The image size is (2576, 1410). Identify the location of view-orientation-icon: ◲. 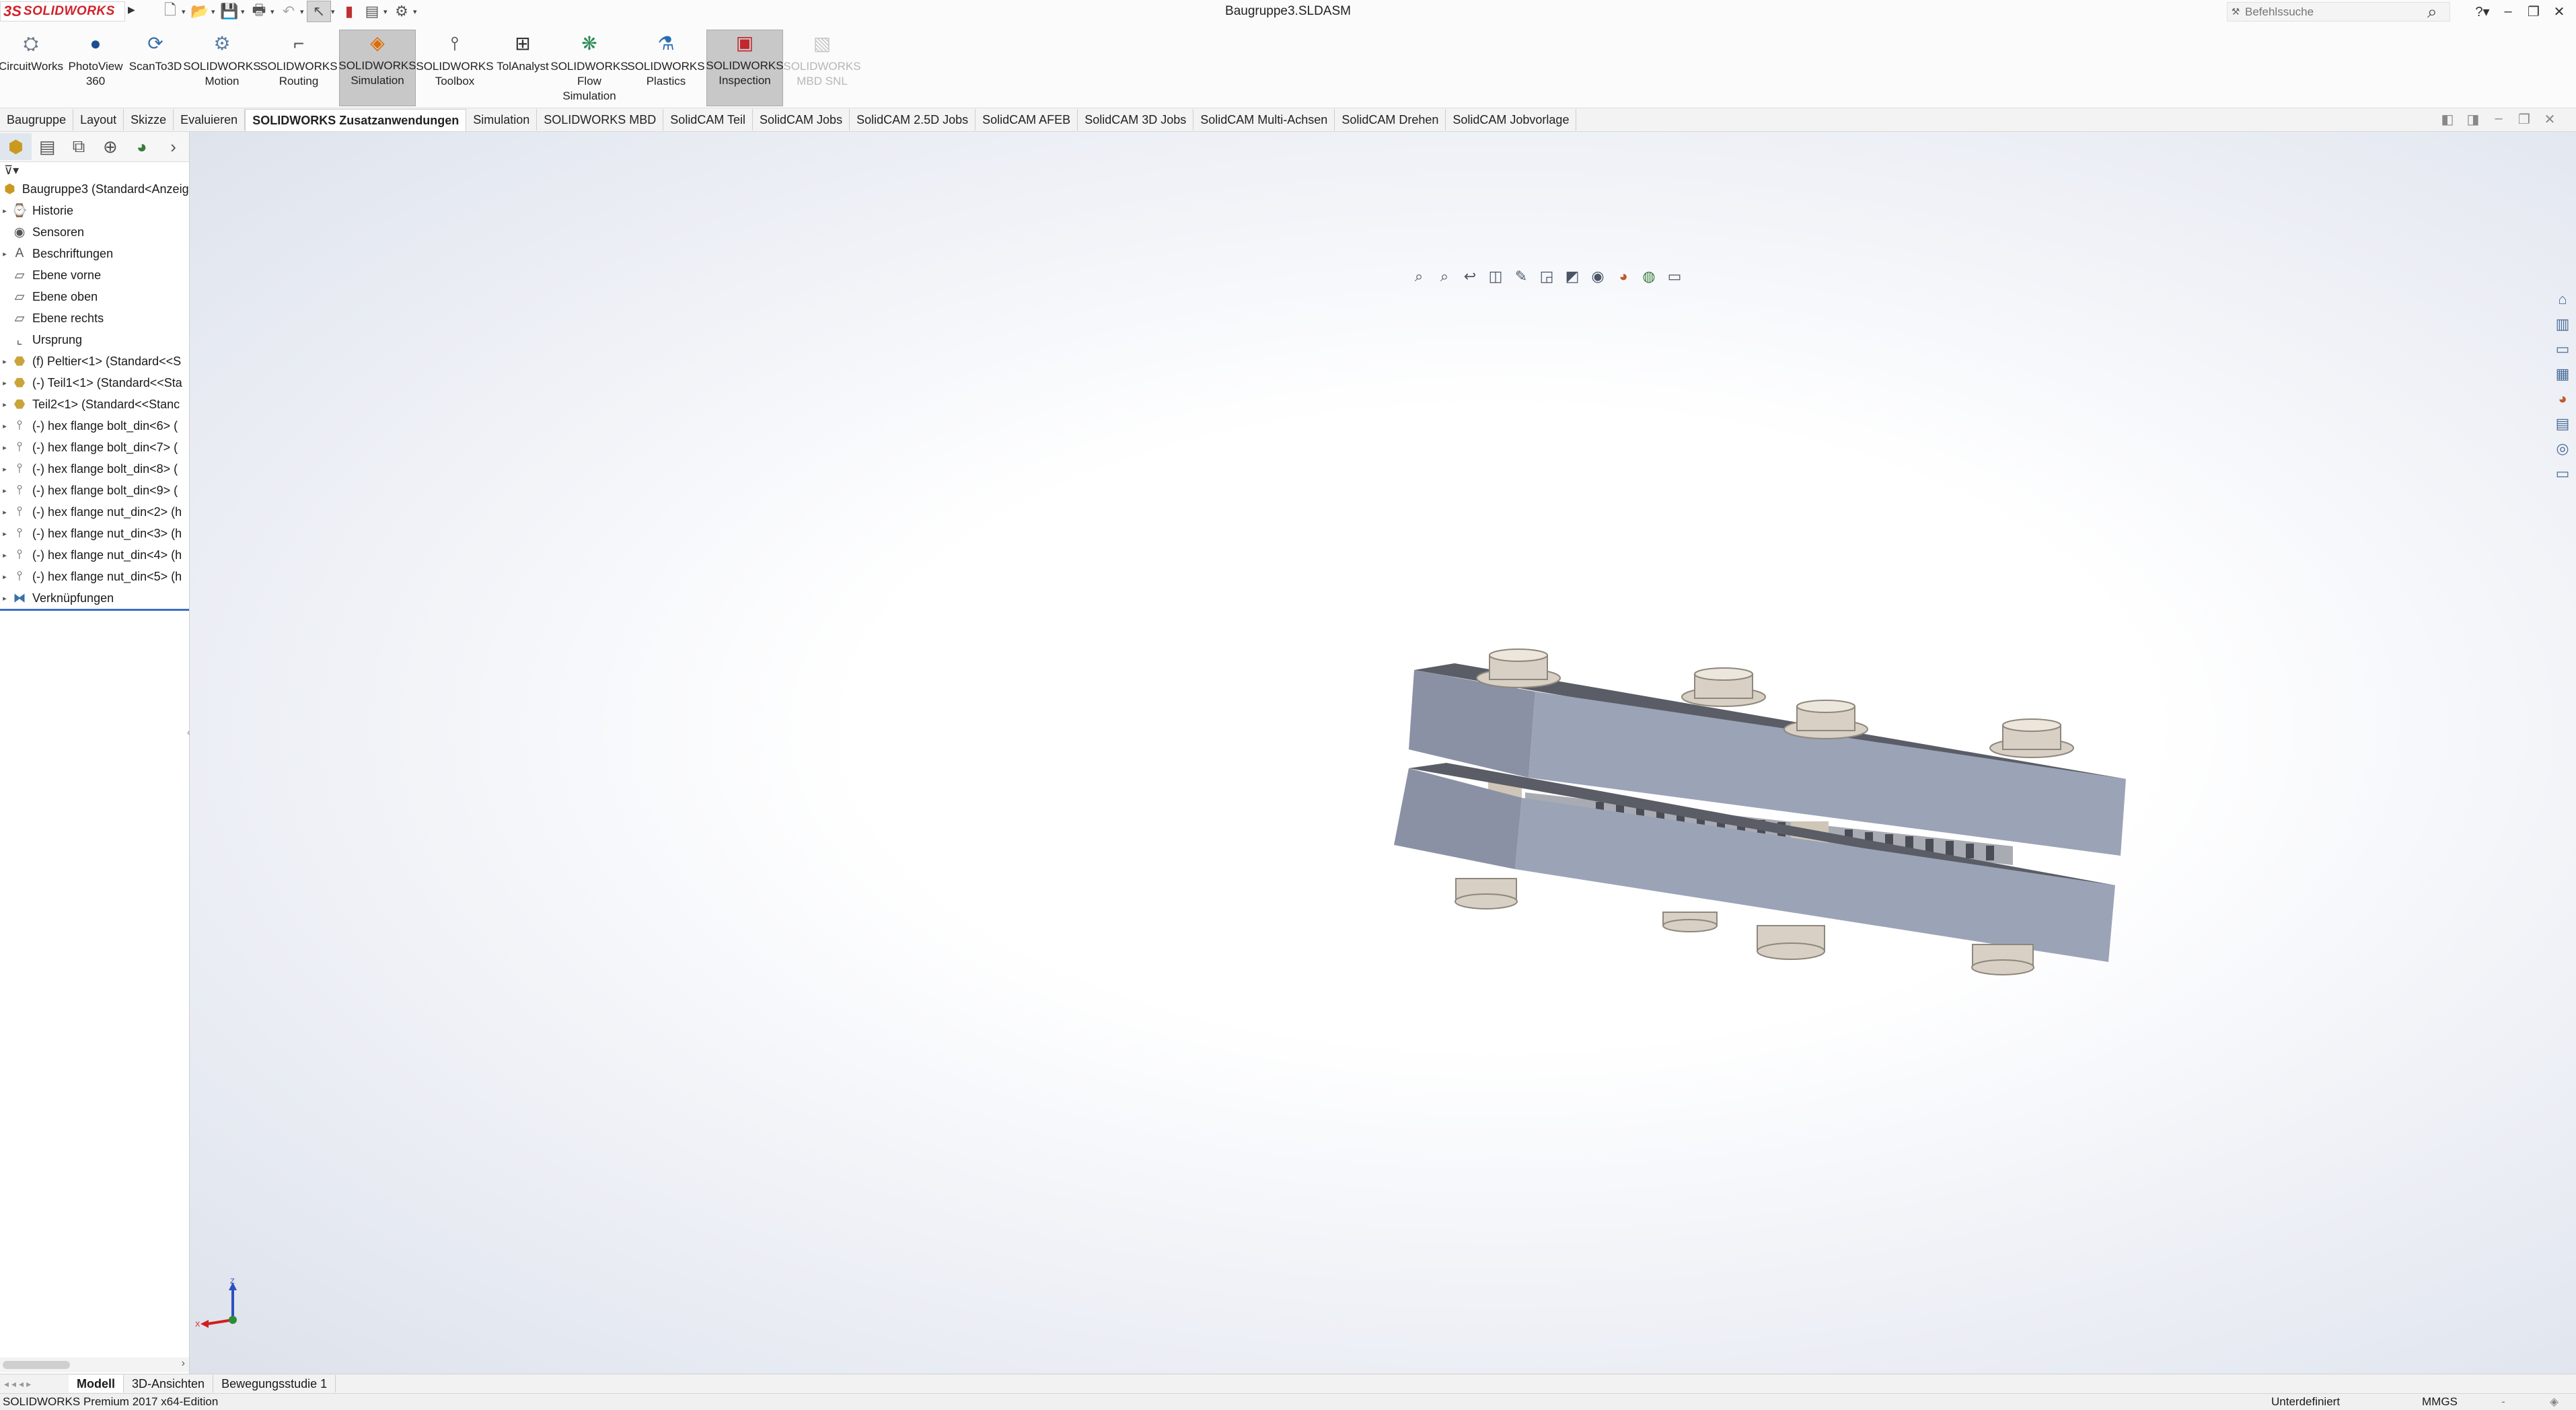
(1546, 276).